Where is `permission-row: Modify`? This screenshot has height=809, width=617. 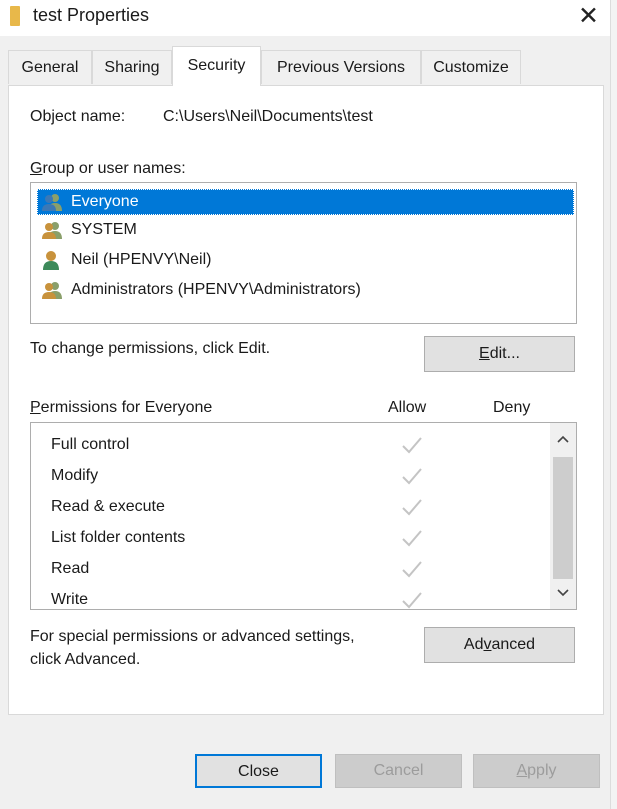
permission-row: Modify is located at coordinates (301, 477).